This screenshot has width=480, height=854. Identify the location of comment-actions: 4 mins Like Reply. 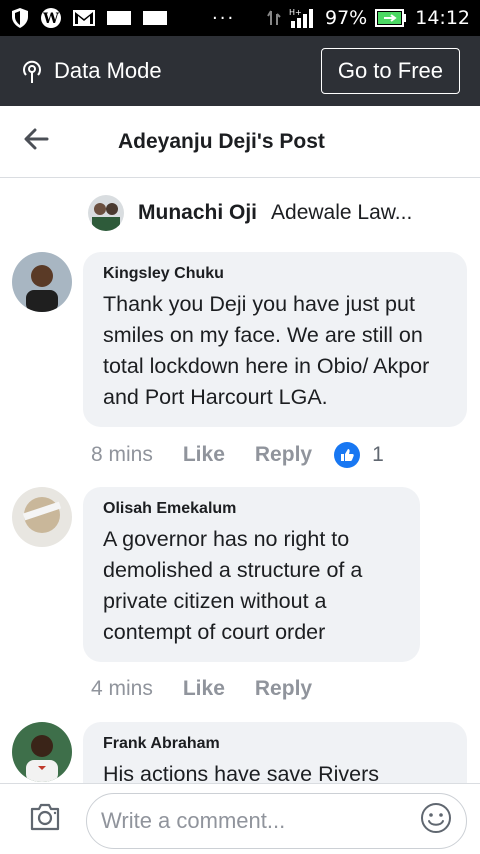
(201, 689).